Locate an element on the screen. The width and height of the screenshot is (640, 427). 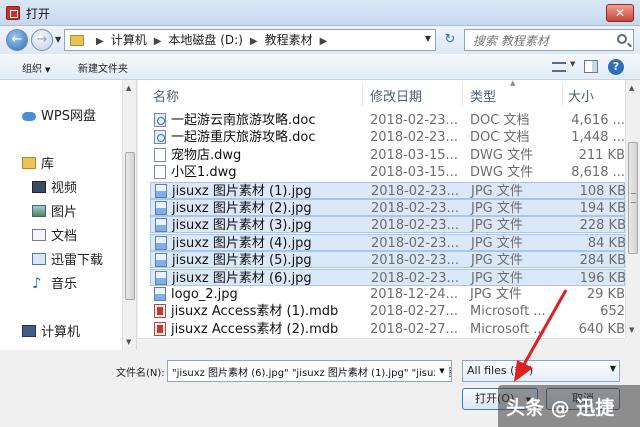
file-name: 一起游重庆旅游攻略.doc is located at coordinates (243, 138).